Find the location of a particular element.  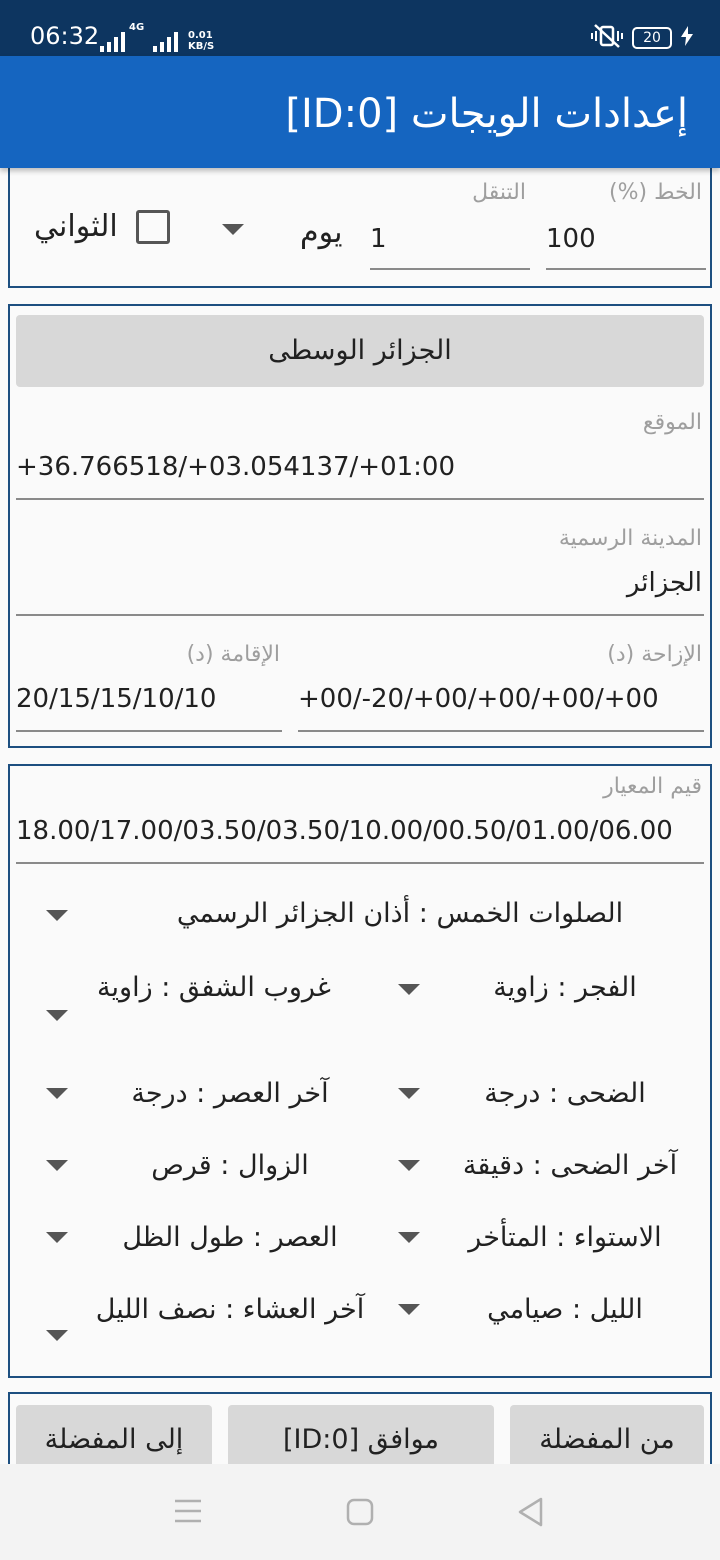

end-isha-value: آخر العشاء : نصف الليل is located at coordinates (230, 1309).